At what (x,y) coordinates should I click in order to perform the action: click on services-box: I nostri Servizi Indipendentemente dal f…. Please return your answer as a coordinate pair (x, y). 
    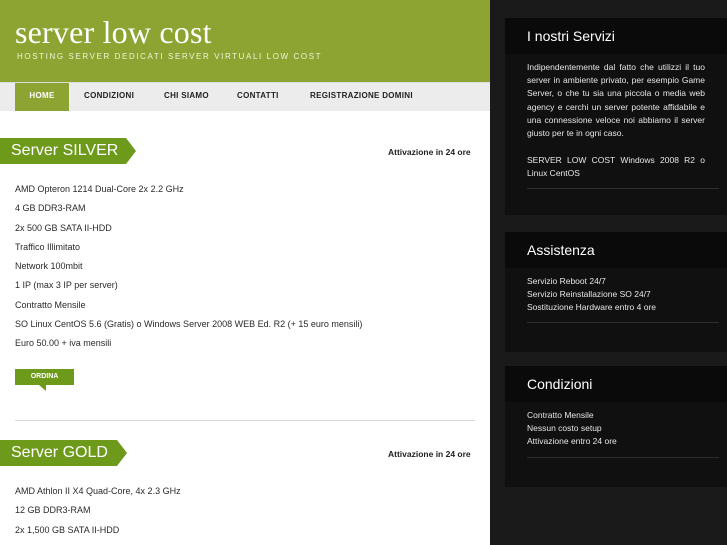
    Looking at the image, I should click on (616, 116).